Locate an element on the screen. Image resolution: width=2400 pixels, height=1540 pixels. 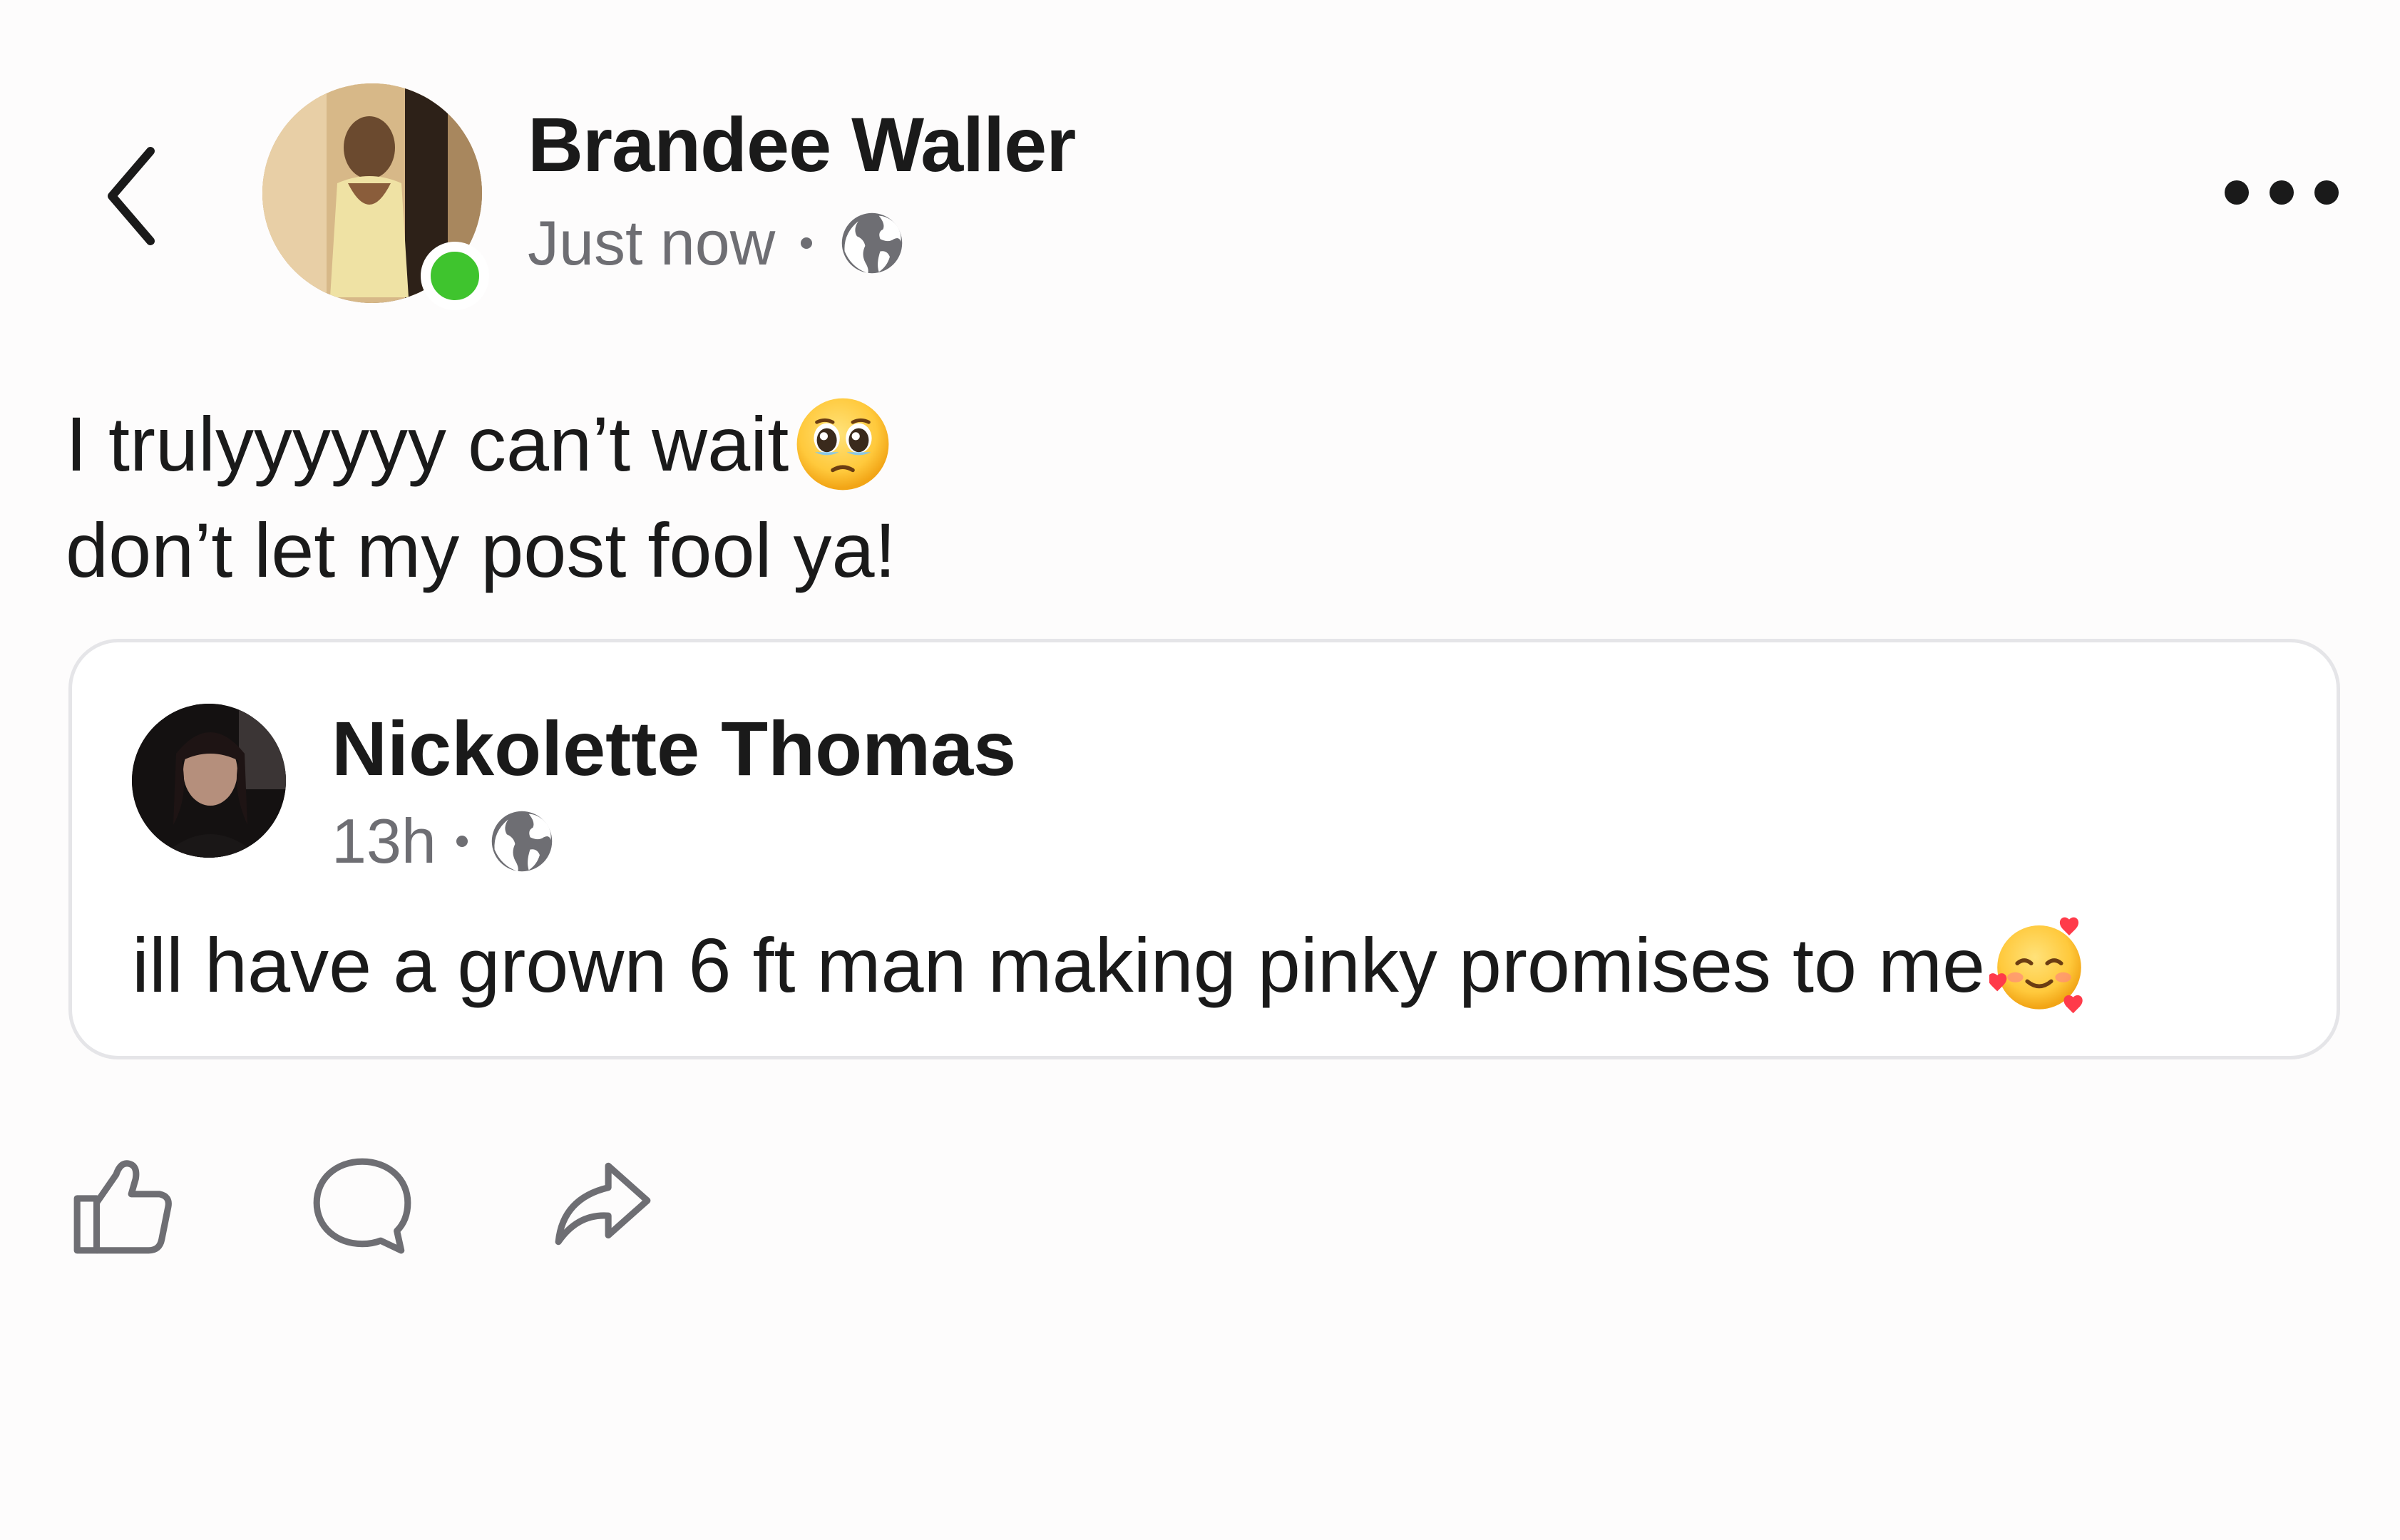
comment-button is located at coordinates (362, 1205).